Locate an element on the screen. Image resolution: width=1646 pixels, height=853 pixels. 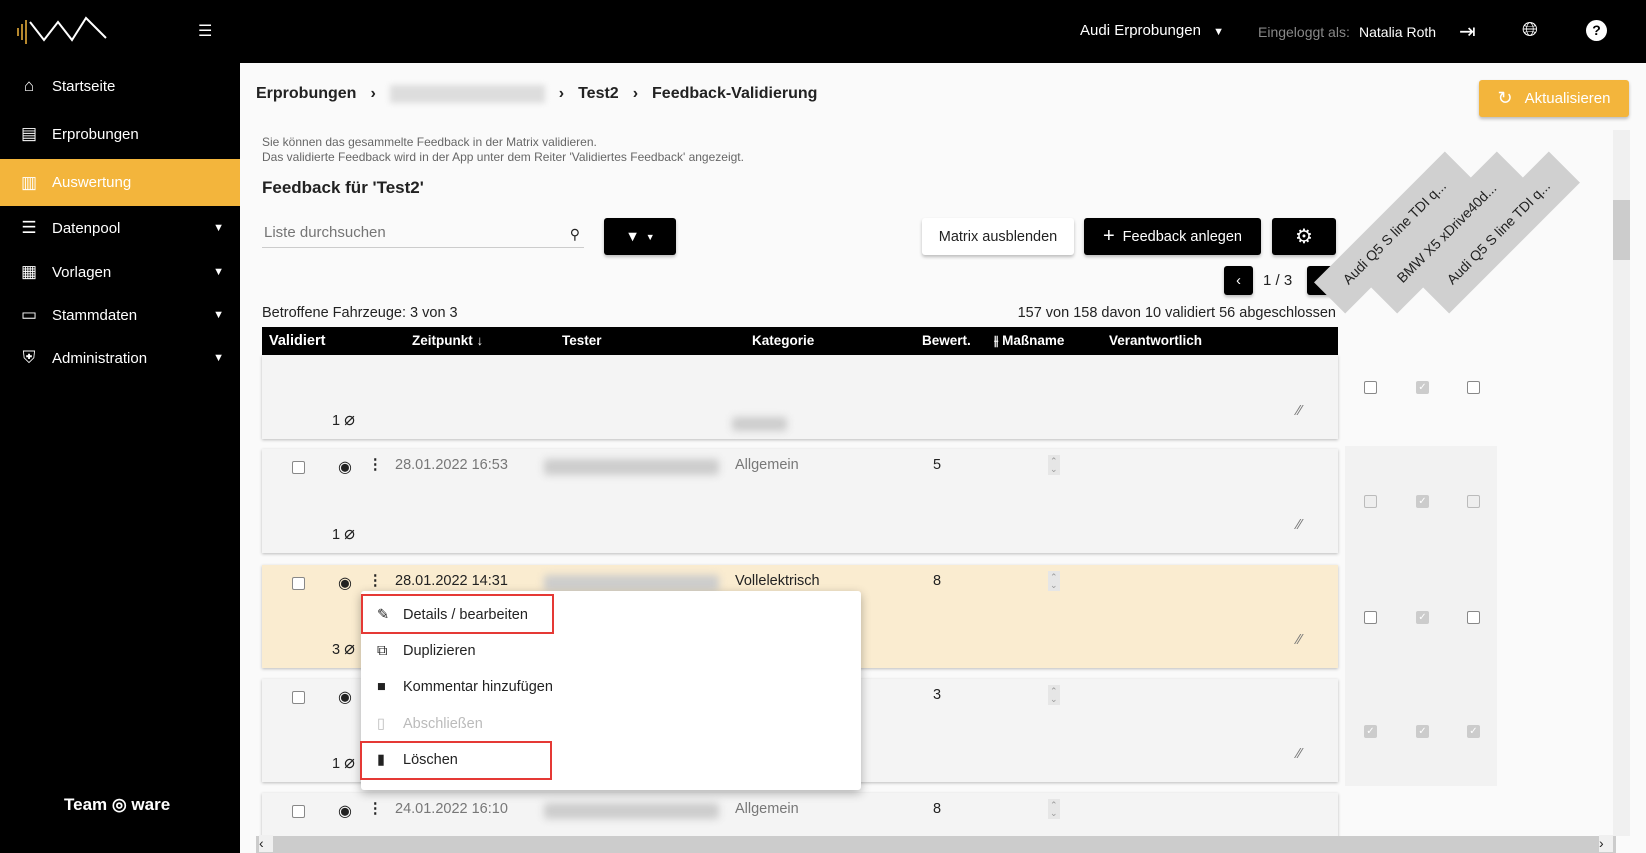
breadcrumb-erprobungen: Erprobungen is located at coordinates (306, 94).